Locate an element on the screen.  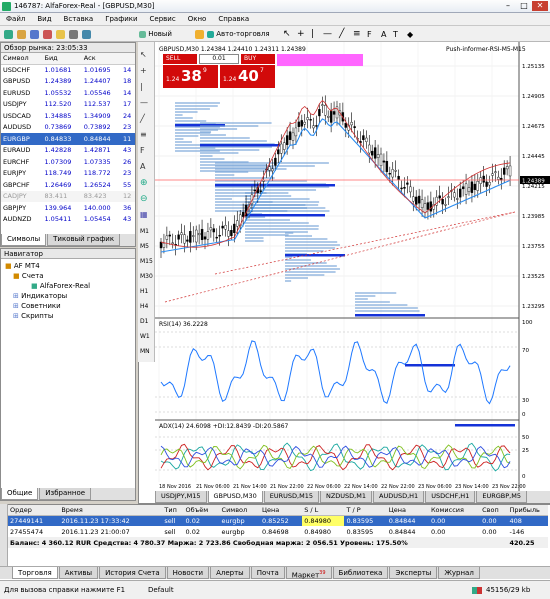
toolbar-cross-icon: + is located at coordinates (143, 70).